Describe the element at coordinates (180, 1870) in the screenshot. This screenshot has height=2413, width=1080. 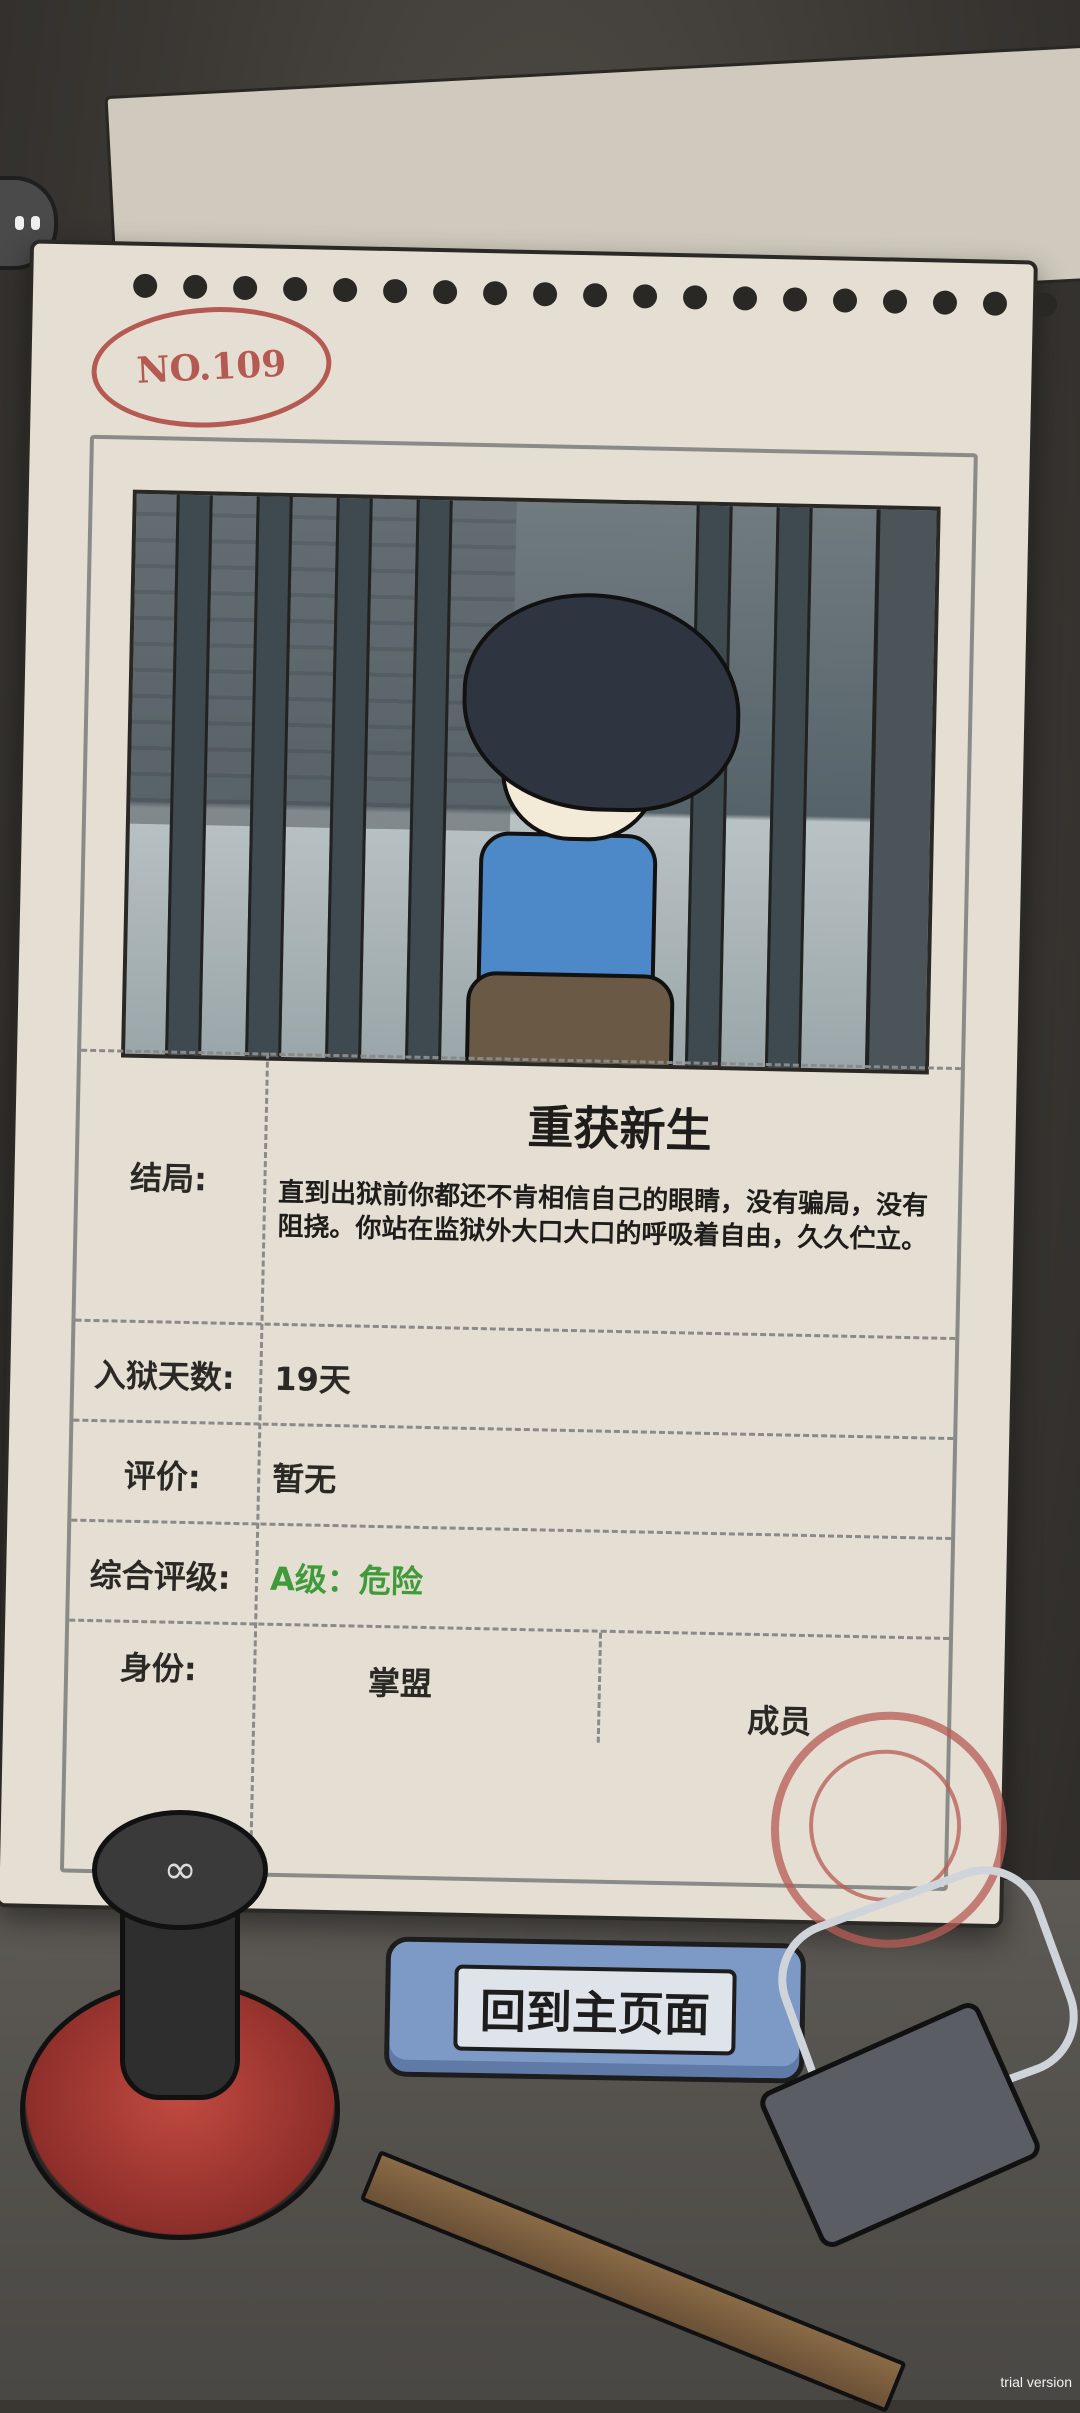
I see `infinity-icon: ∞` at that location.